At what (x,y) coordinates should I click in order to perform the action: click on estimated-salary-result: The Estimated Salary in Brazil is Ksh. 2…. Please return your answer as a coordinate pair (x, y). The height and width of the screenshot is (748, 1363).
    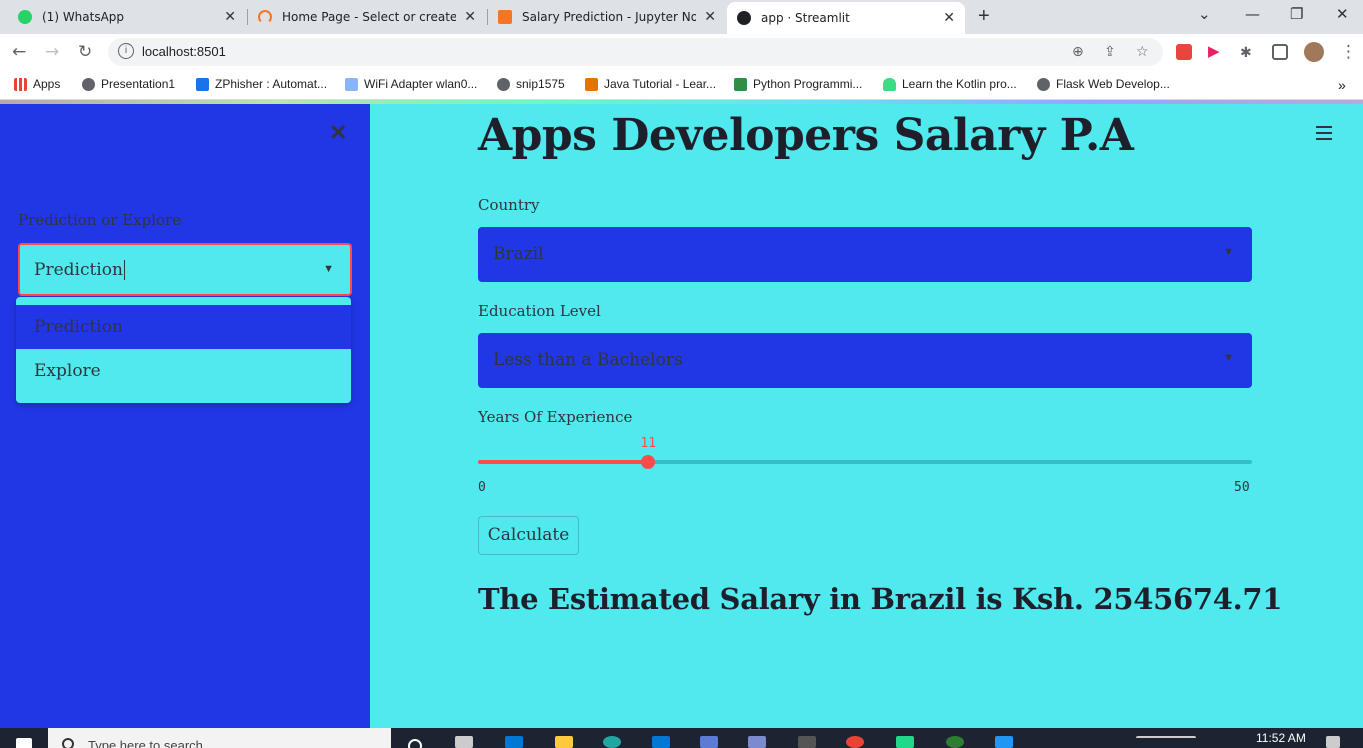
    Looking at the image, I should click on (880, 599).